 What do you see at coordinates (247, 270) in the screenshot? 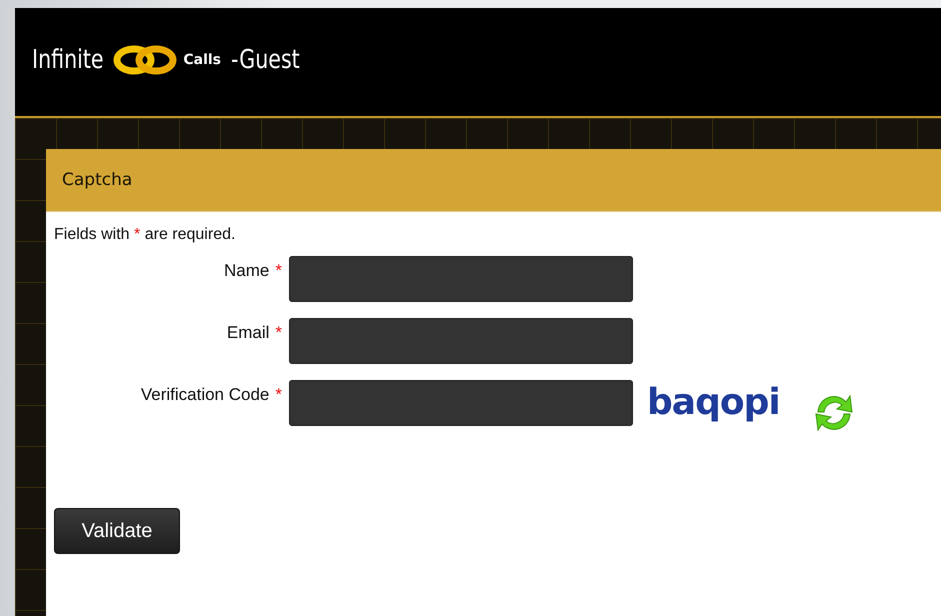
I see `field-label: Name` at bounding box center [247, 270].